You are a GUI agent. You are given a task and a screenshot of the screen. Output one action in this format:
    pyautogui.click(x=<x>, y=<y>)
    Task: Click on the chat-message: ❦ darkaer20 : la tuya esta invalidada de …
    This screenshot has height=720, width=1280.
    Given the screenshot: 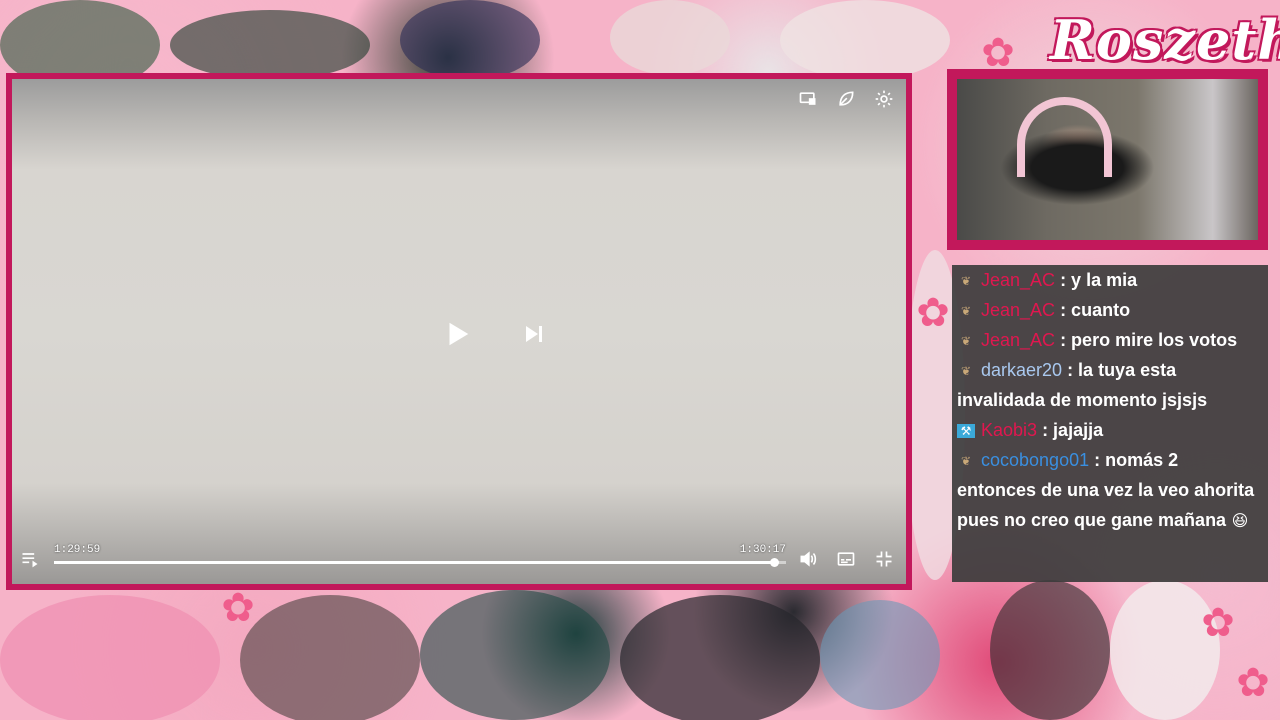 What is the action you would take?
    pyautogui.click(x=1108, y=385)
    